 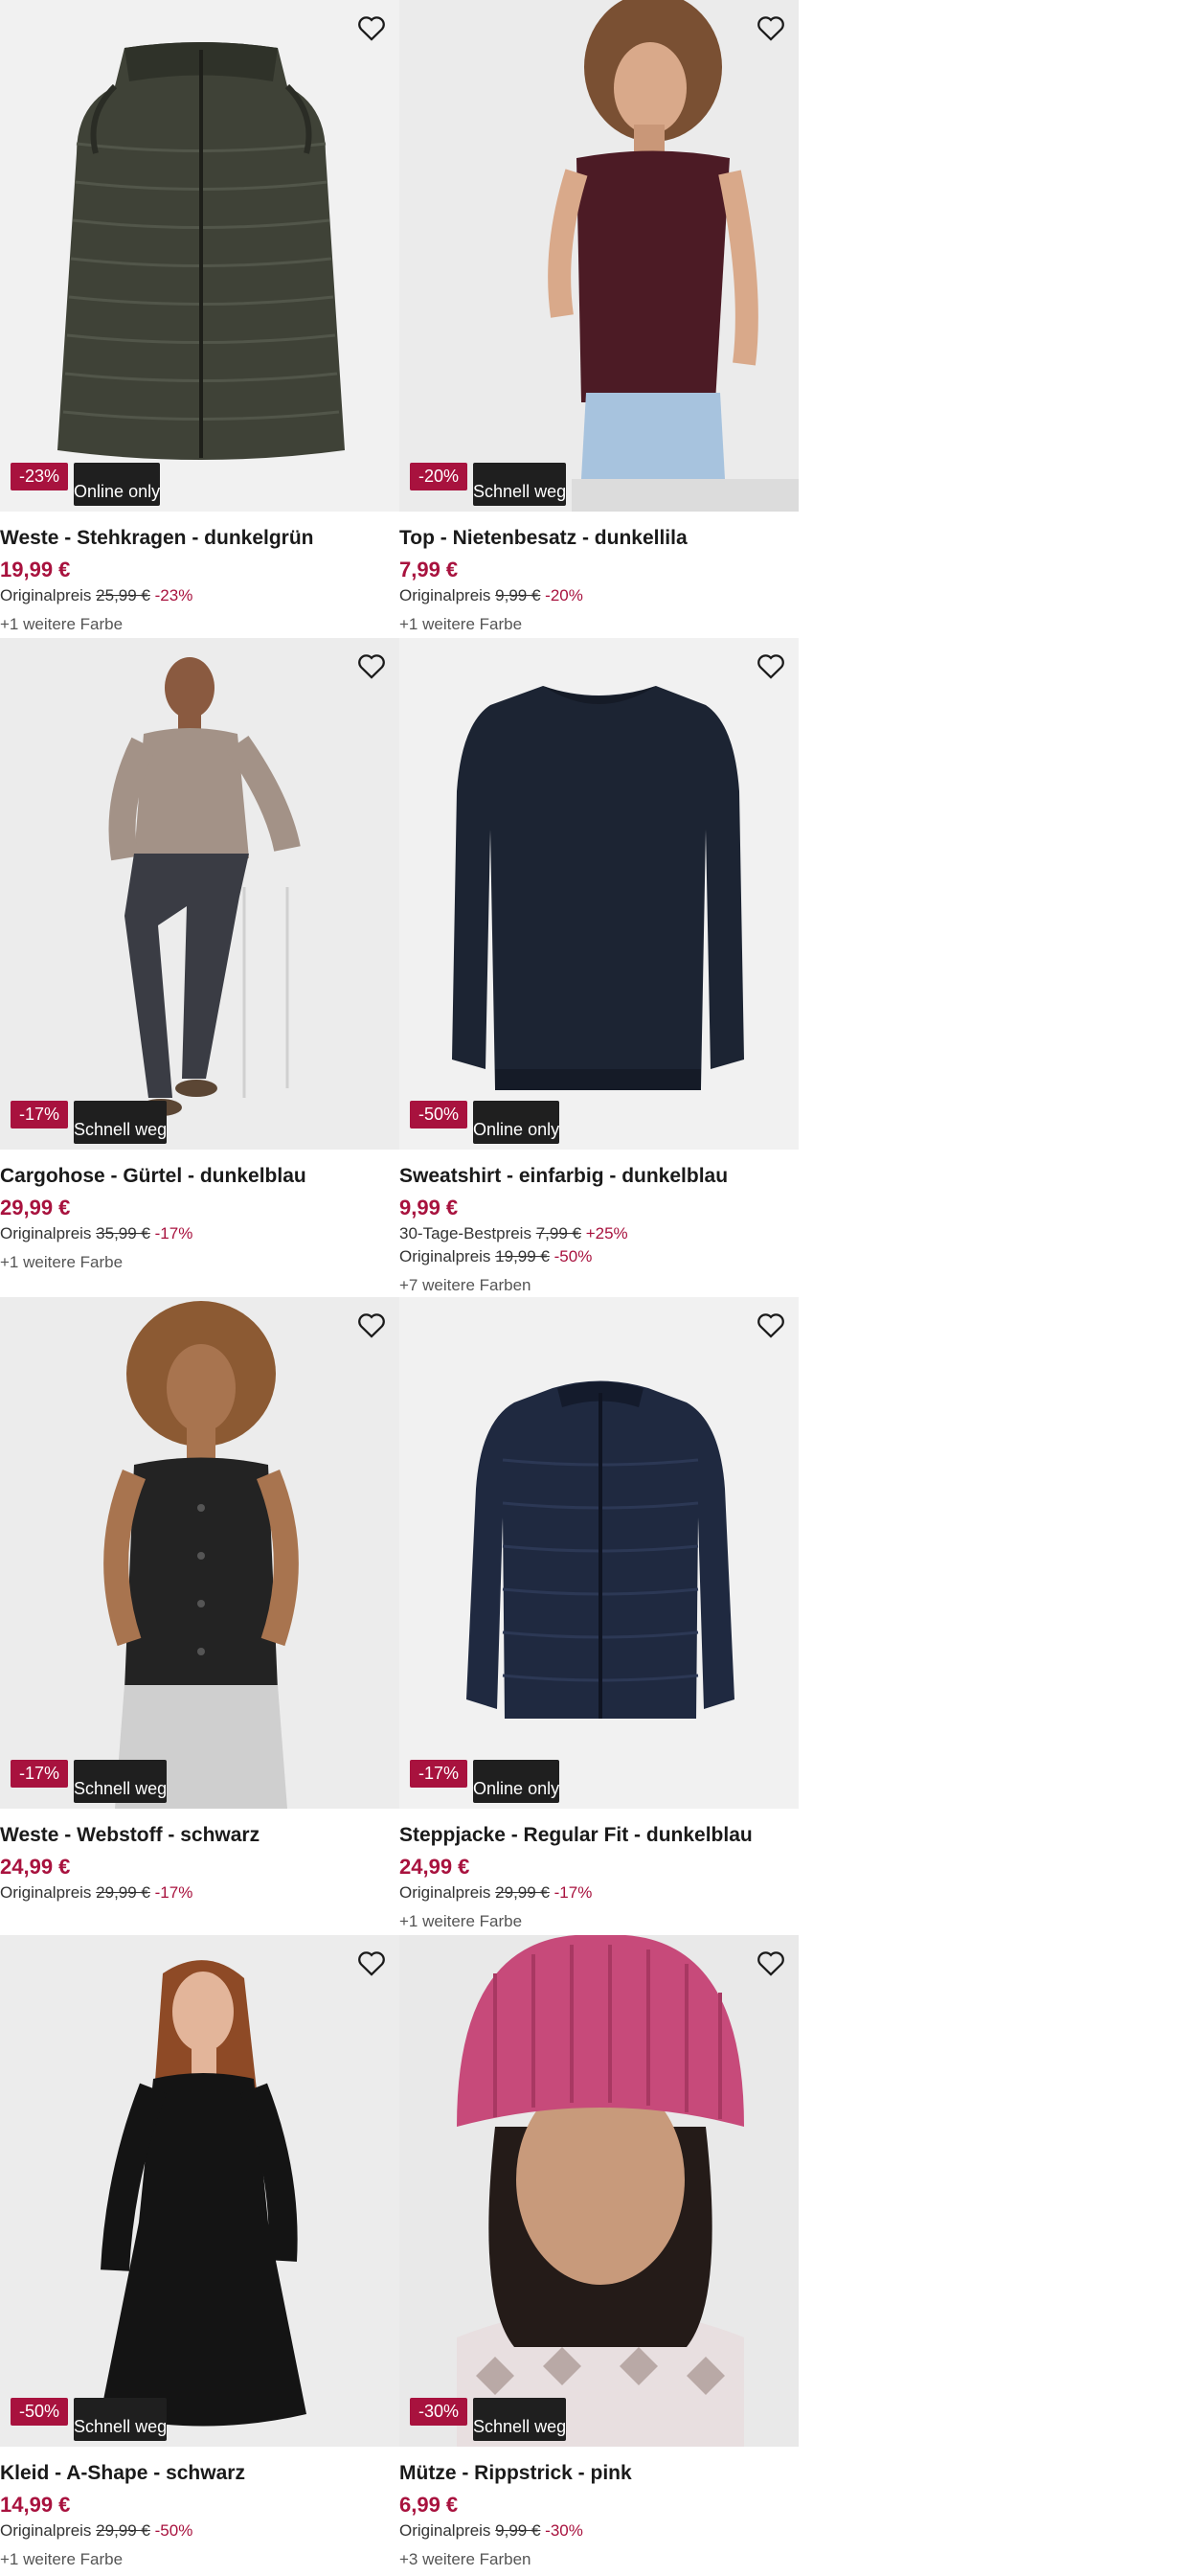 I want to click on product-image: -50% Online only, so click(x=599, y=894).